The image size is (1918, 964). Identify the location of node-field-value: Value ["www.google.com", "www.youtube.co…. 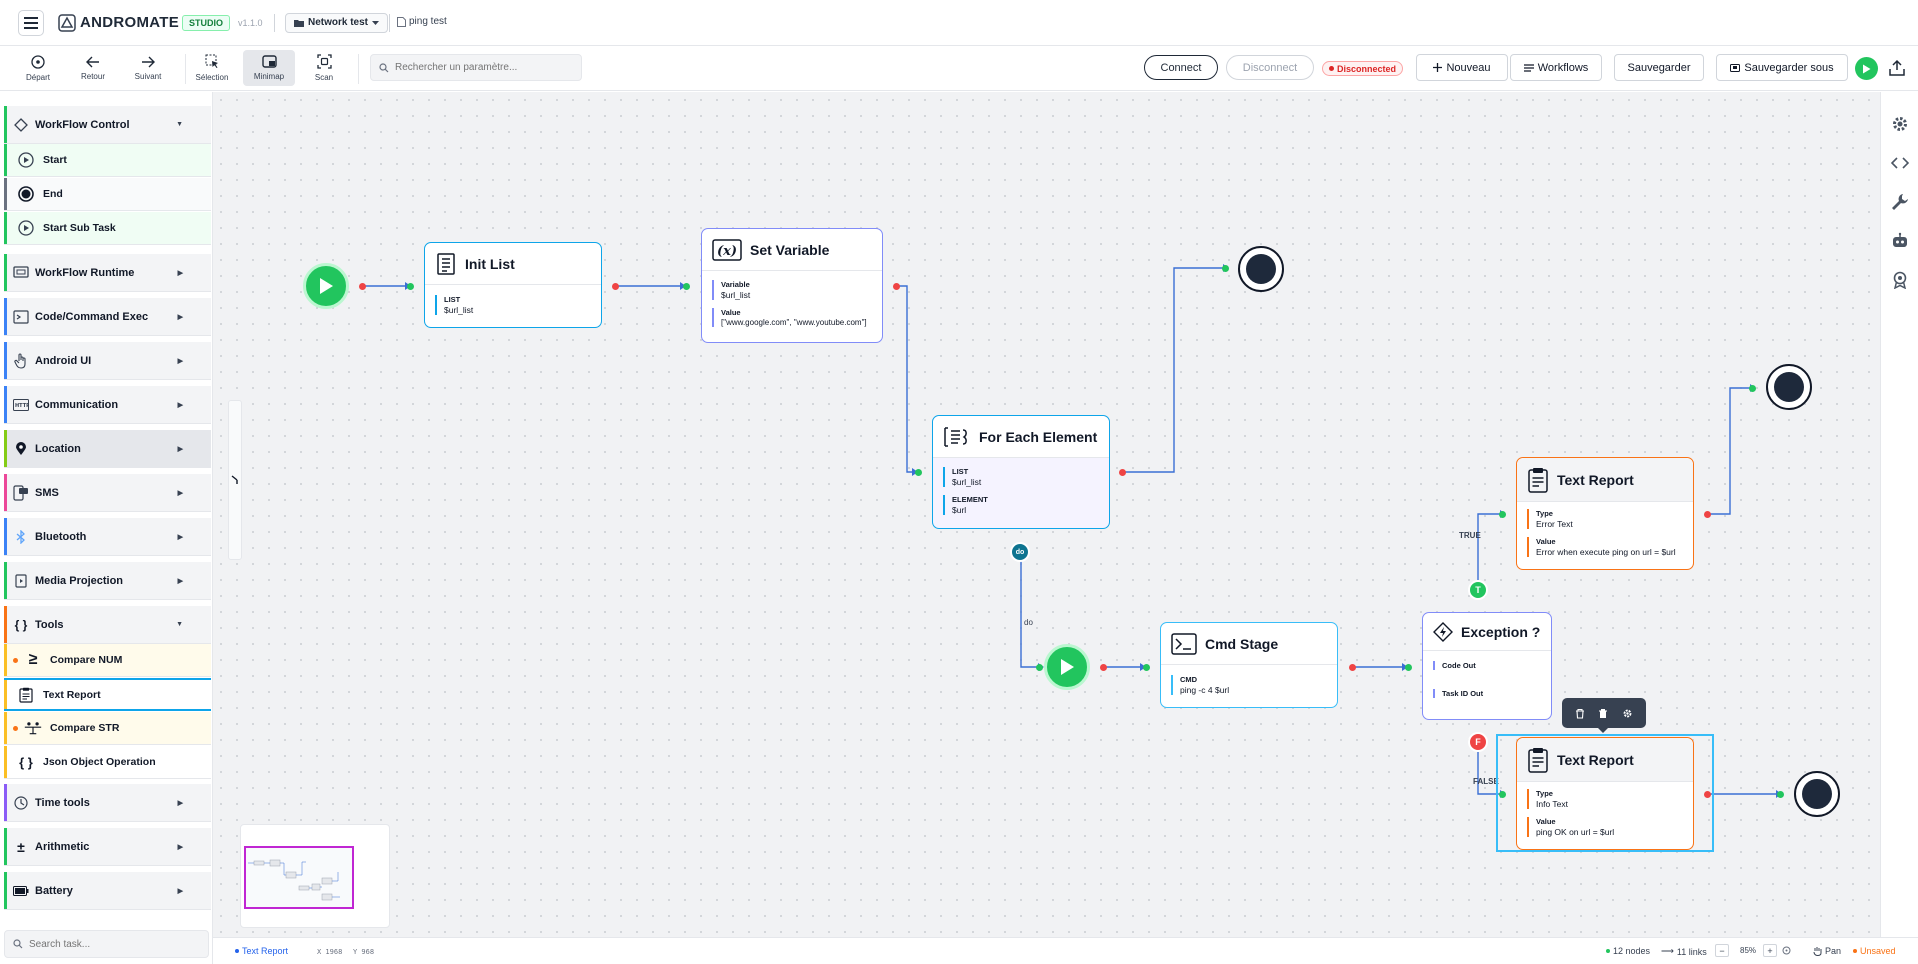
(789, 317).